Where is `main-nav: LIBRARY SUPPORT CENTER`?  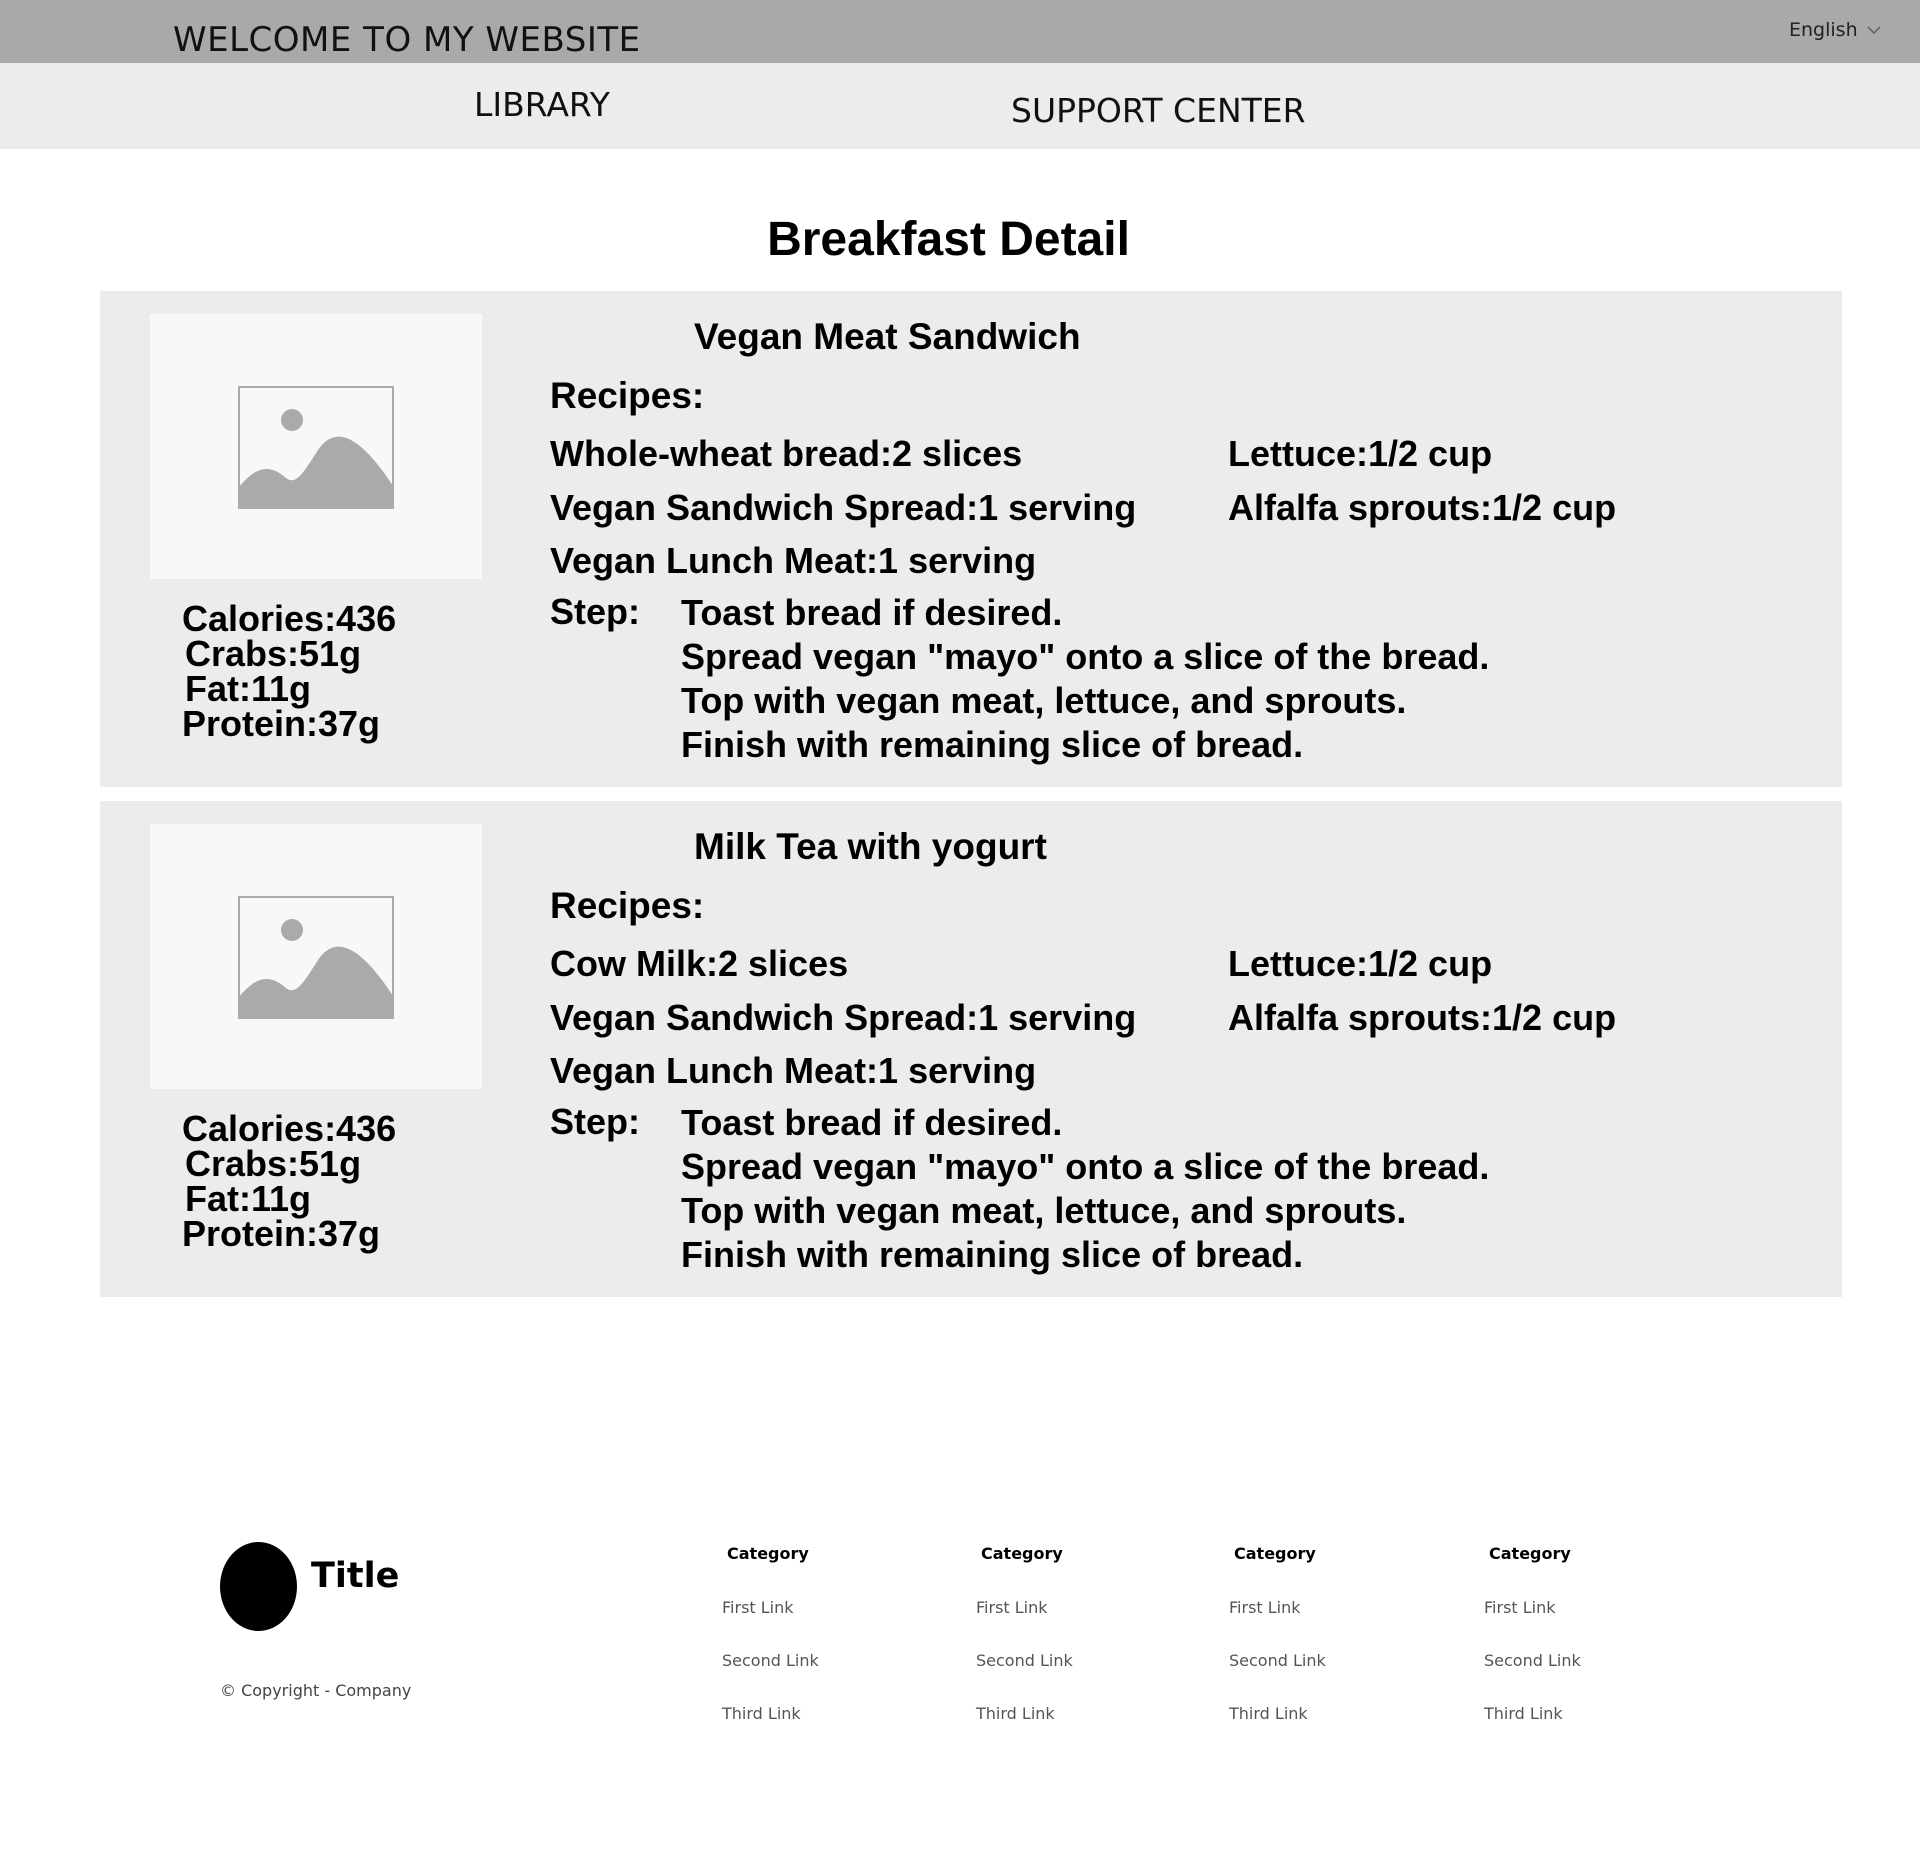
main-nav: LIBRARY SUPPORT CENTER is located at coordinates (960, 106).